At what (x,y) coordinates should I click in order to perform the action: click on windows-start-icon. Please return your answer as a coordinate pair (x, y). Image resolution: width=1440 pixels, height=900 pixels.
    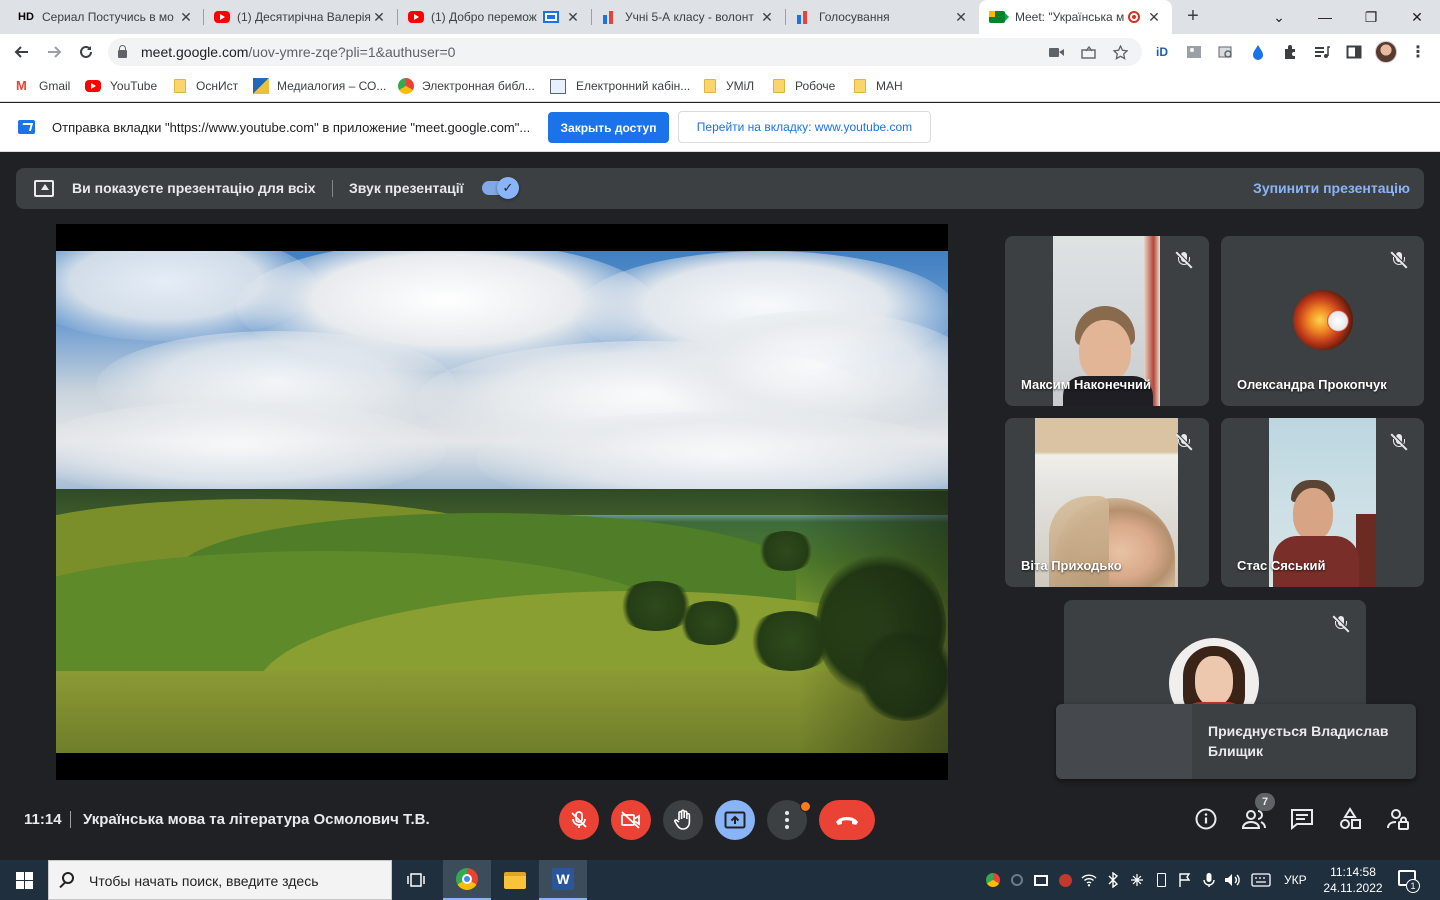
    Looking at the image, I should click on (24, 880).